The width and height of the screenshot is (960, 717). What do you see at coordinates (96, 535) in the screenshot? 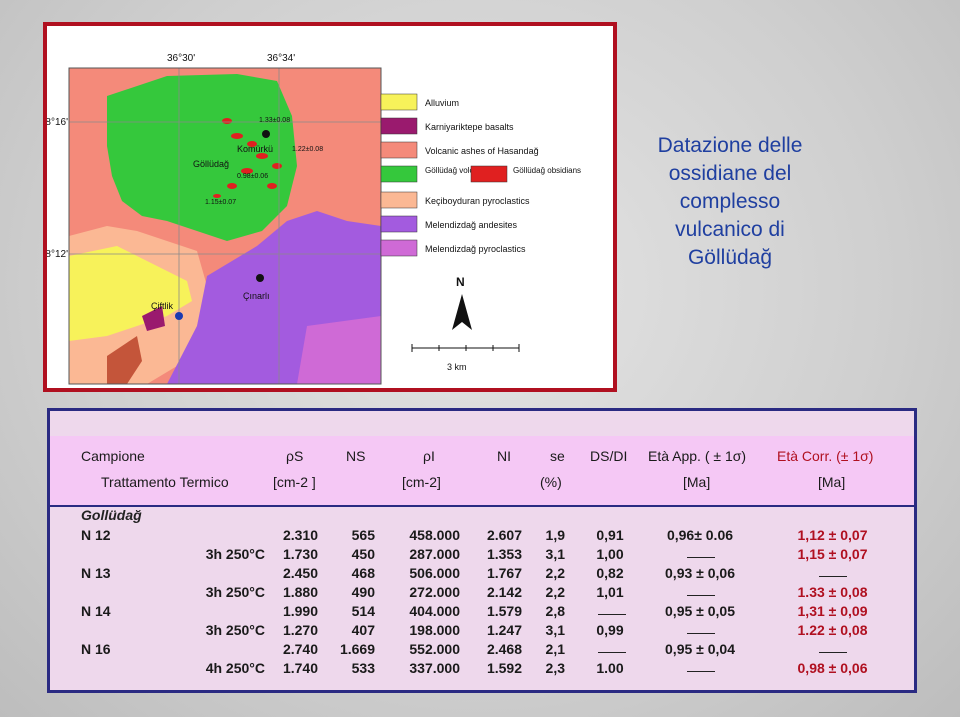
I see `cell-sample: N 12` at bounding box center [96, 535].